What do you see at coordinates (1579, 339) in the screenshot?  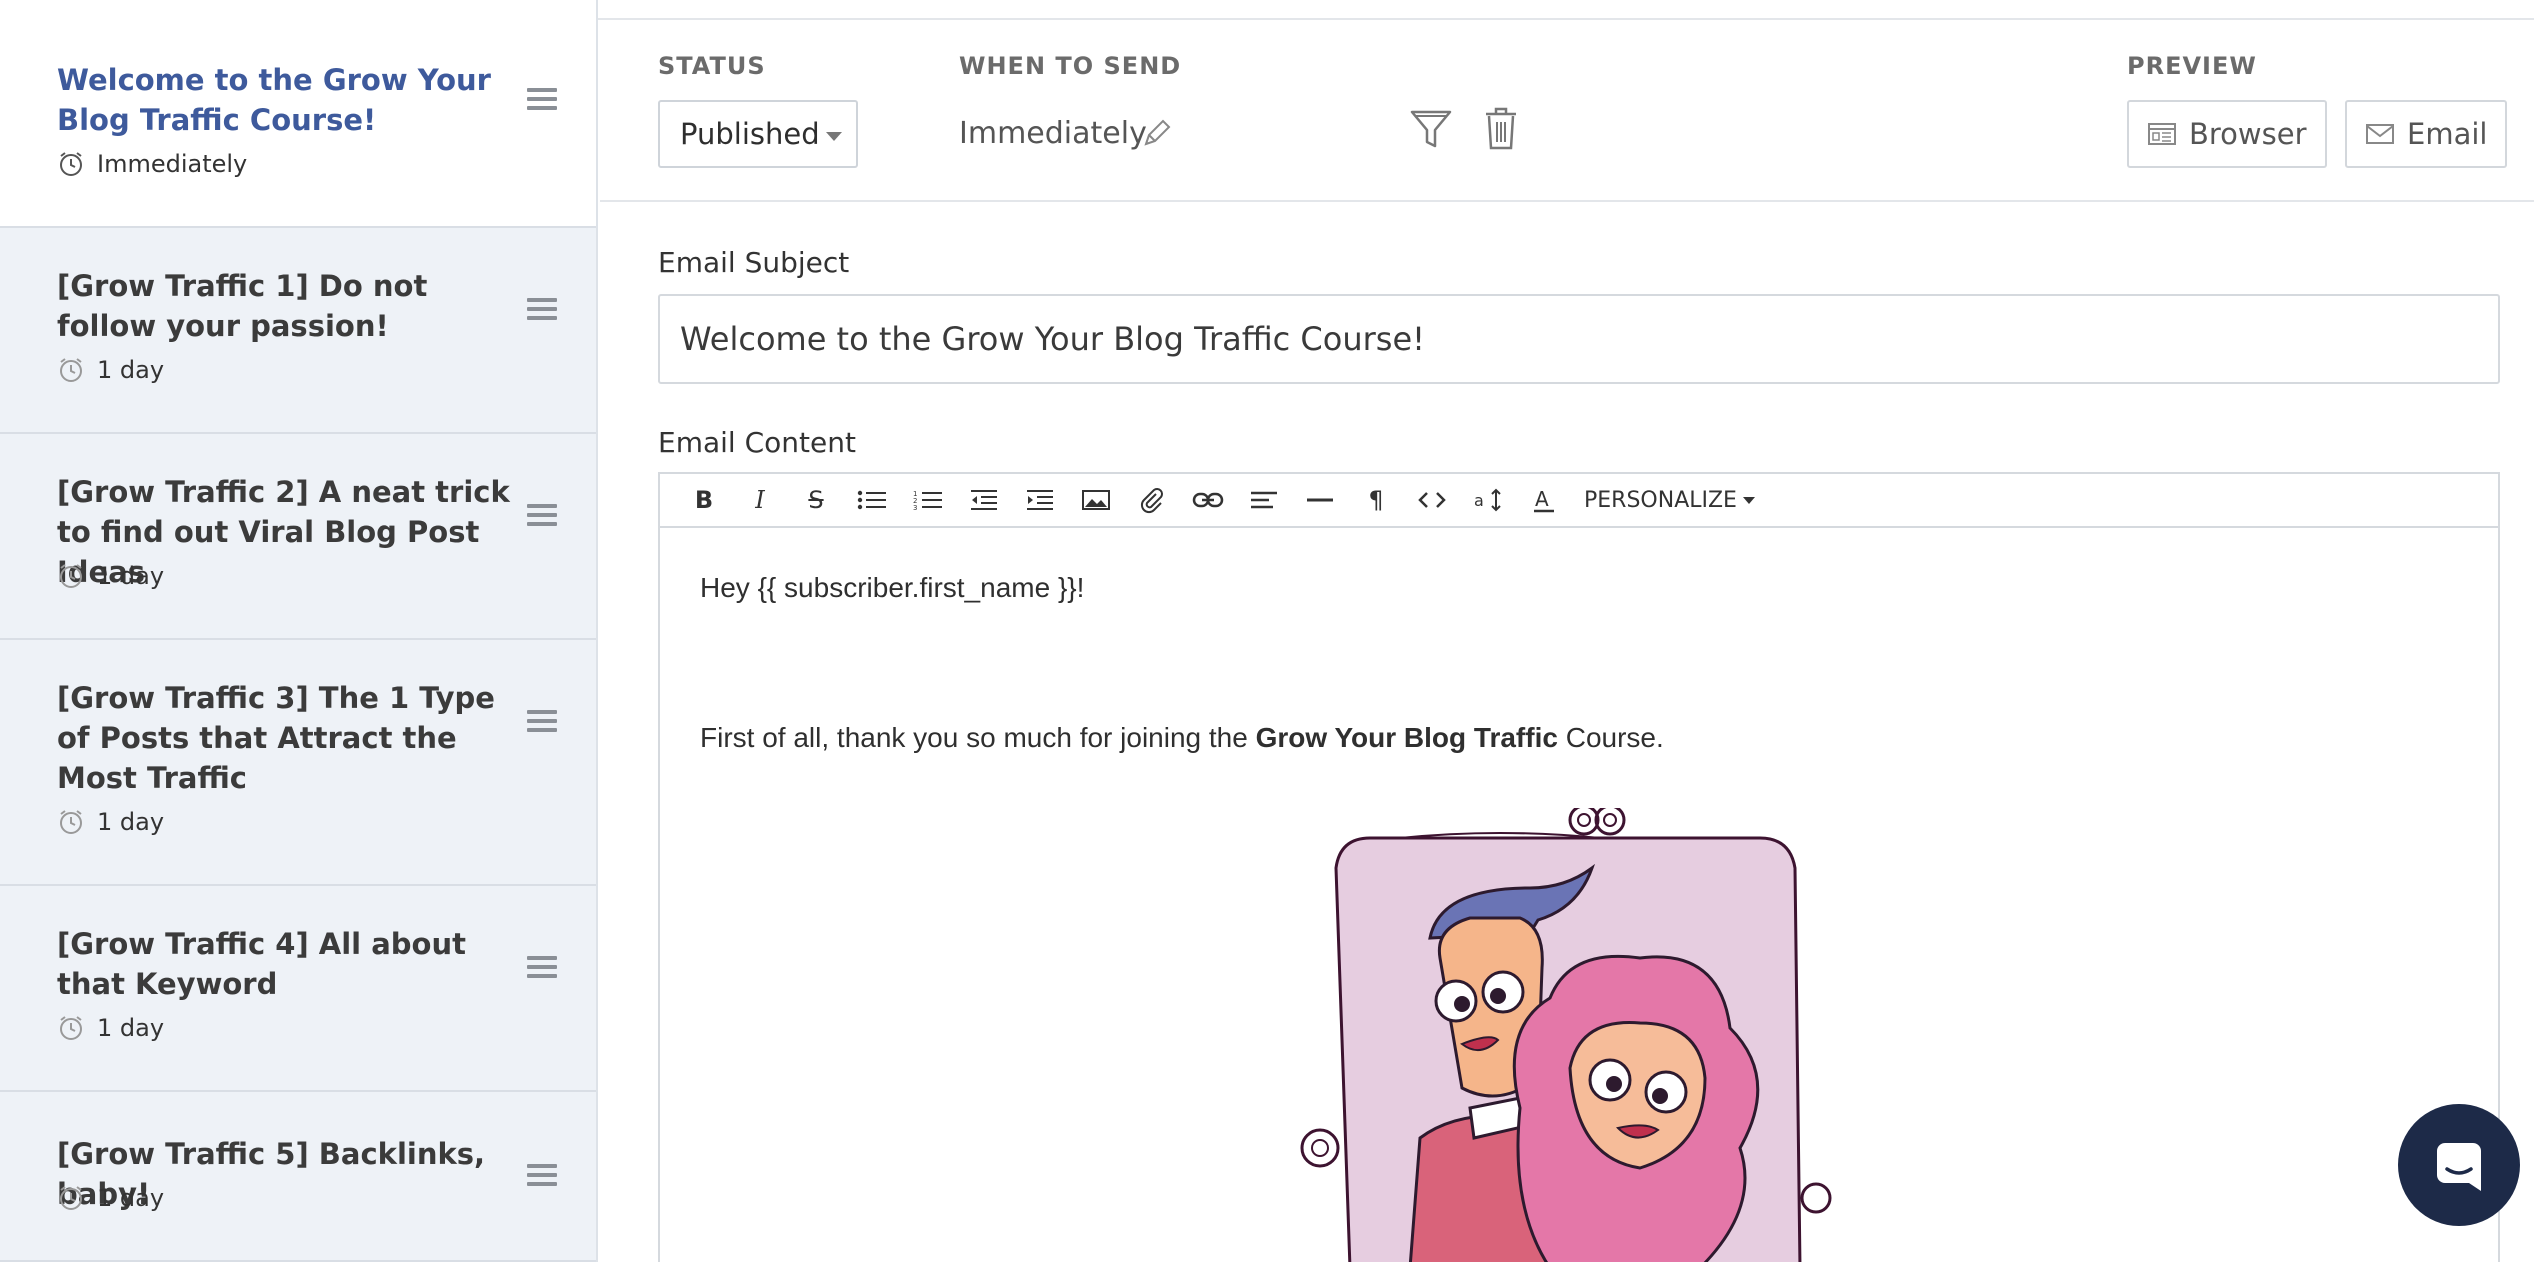 I see `email-subject-input` at bounding box center [1579, 339].